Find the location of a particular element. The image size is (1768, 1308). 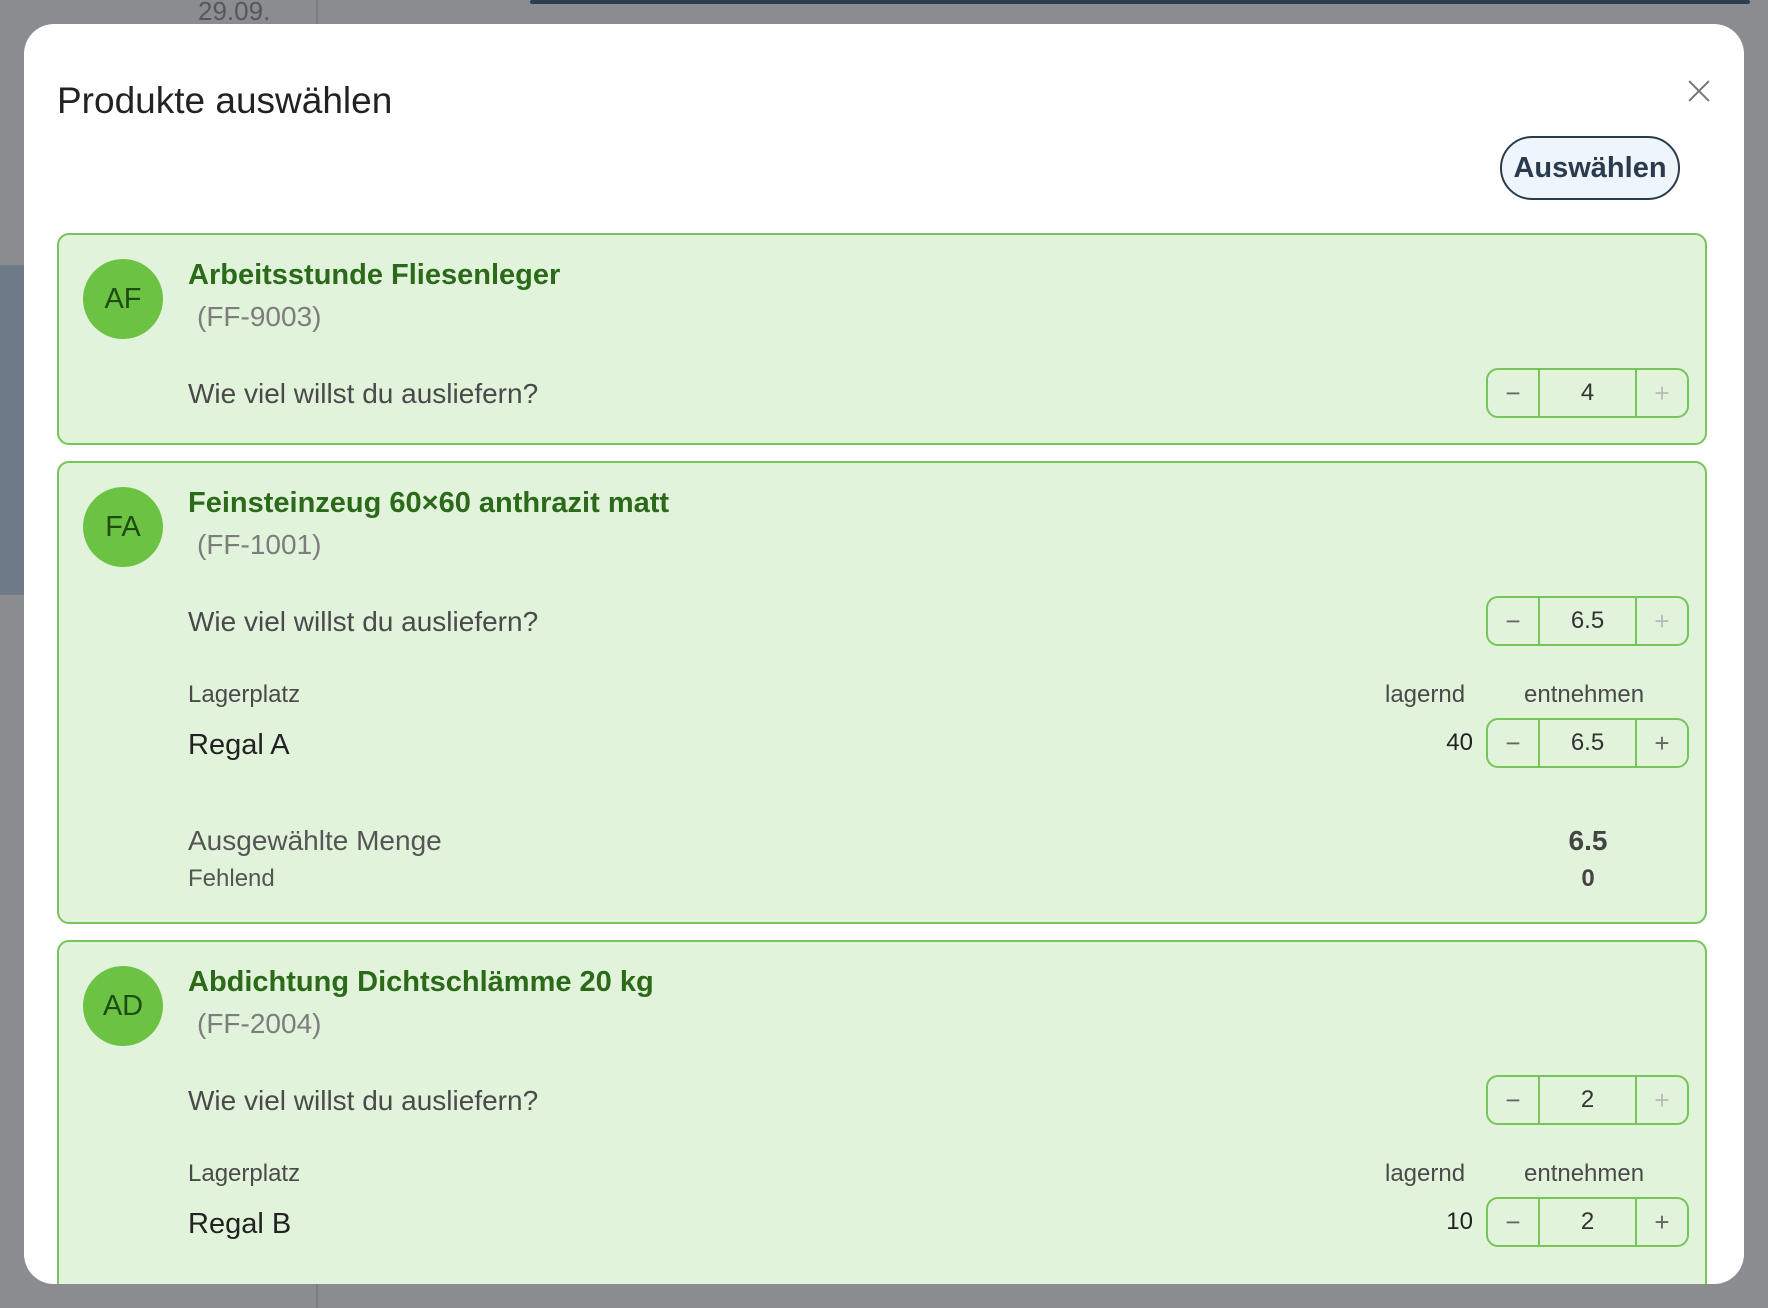

quantity-value: 2 is located at coordinates (1587, 1100).